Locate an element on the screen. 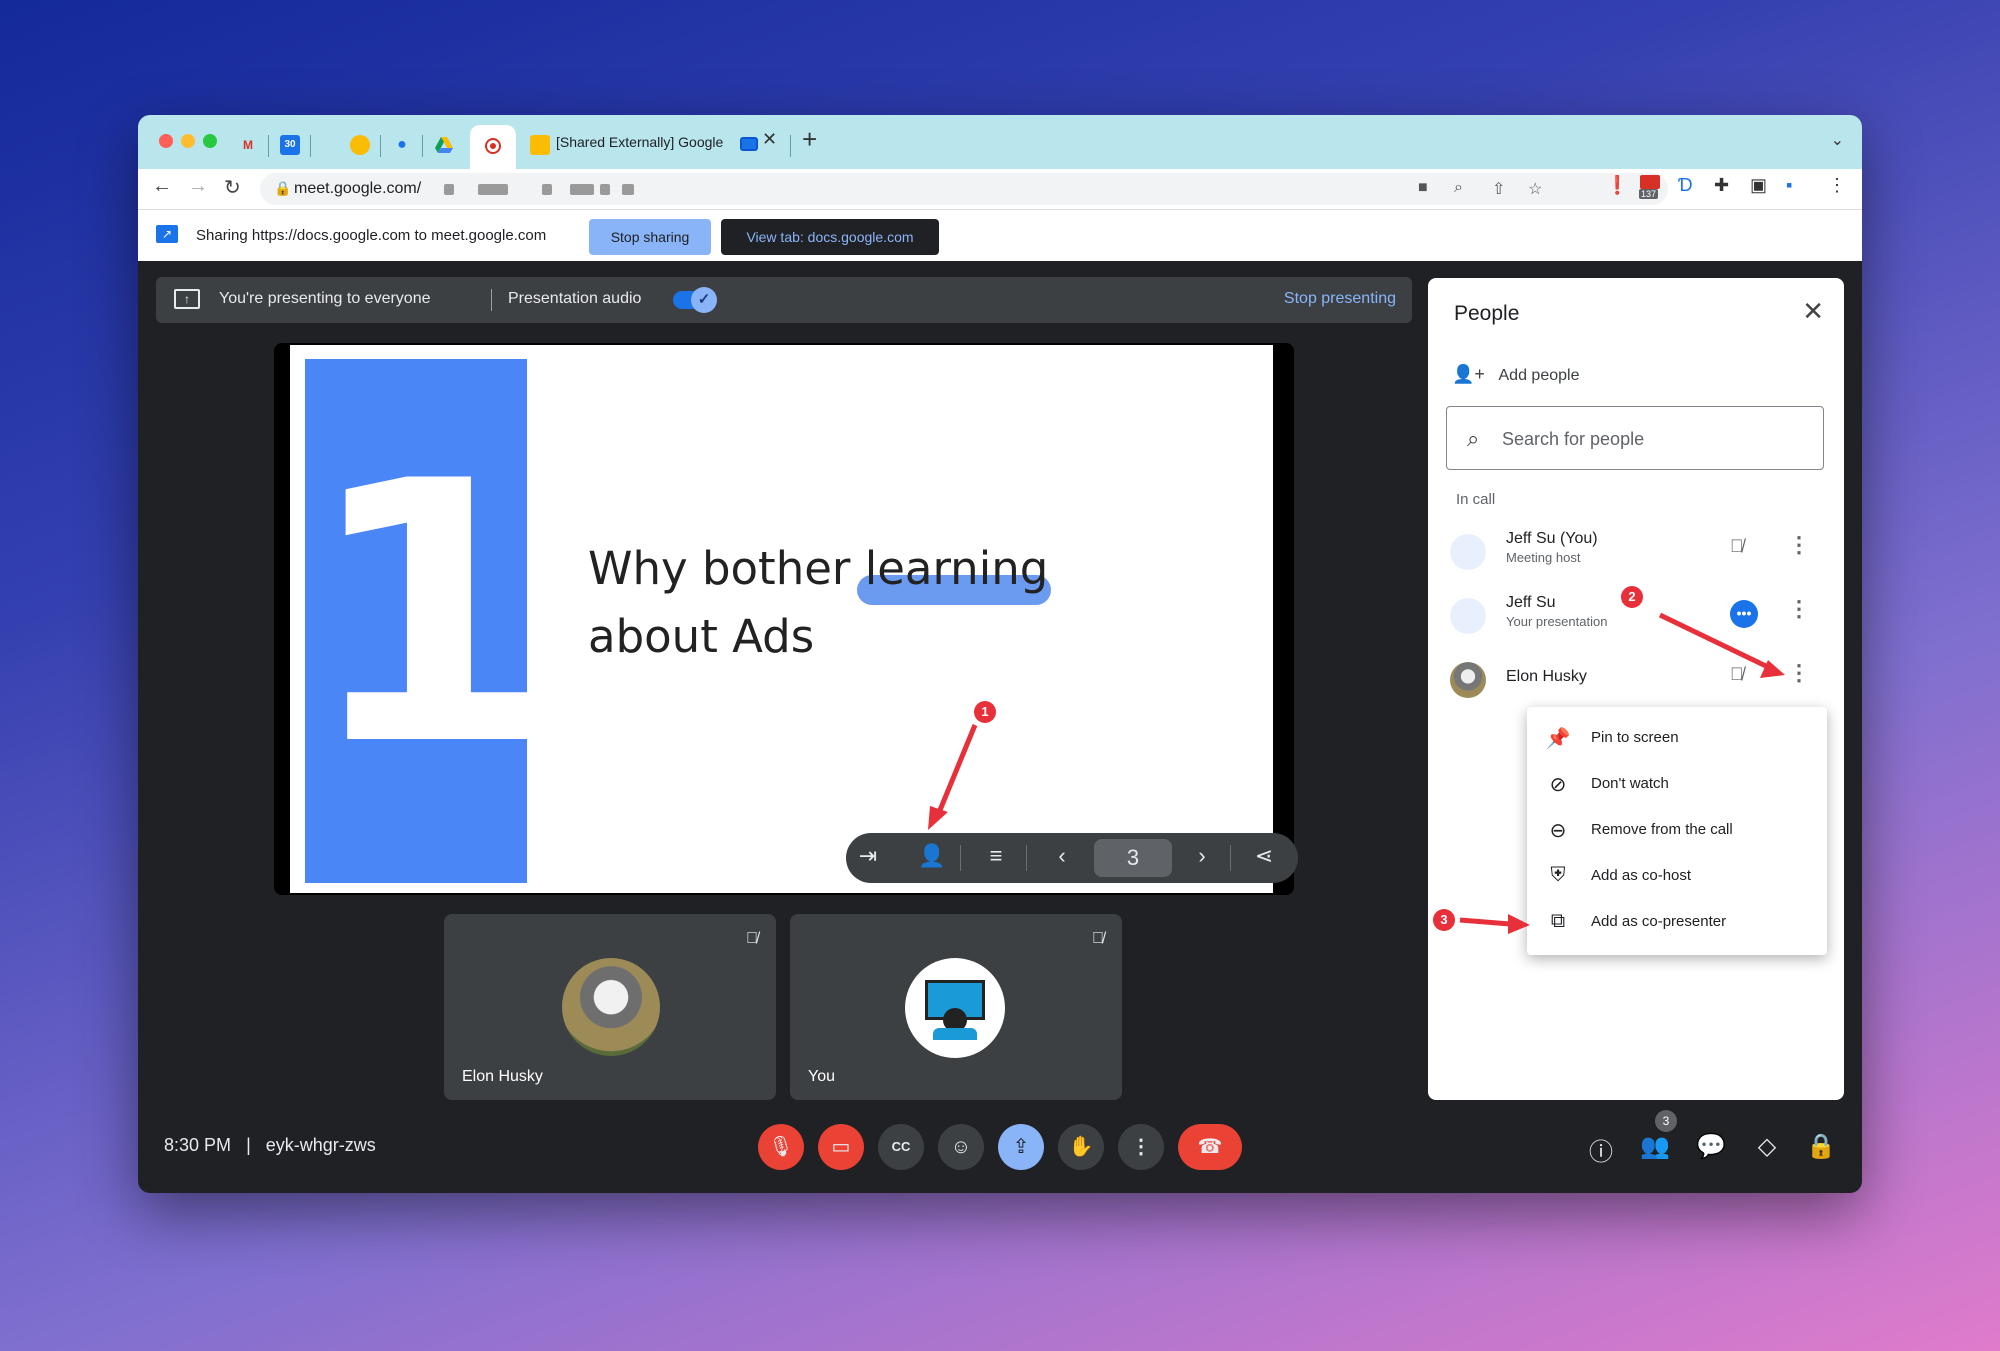 Image resolution: width=2000 pixels, height=1351 pixels. annotation-arrows is located at coordinates (1356, 773).